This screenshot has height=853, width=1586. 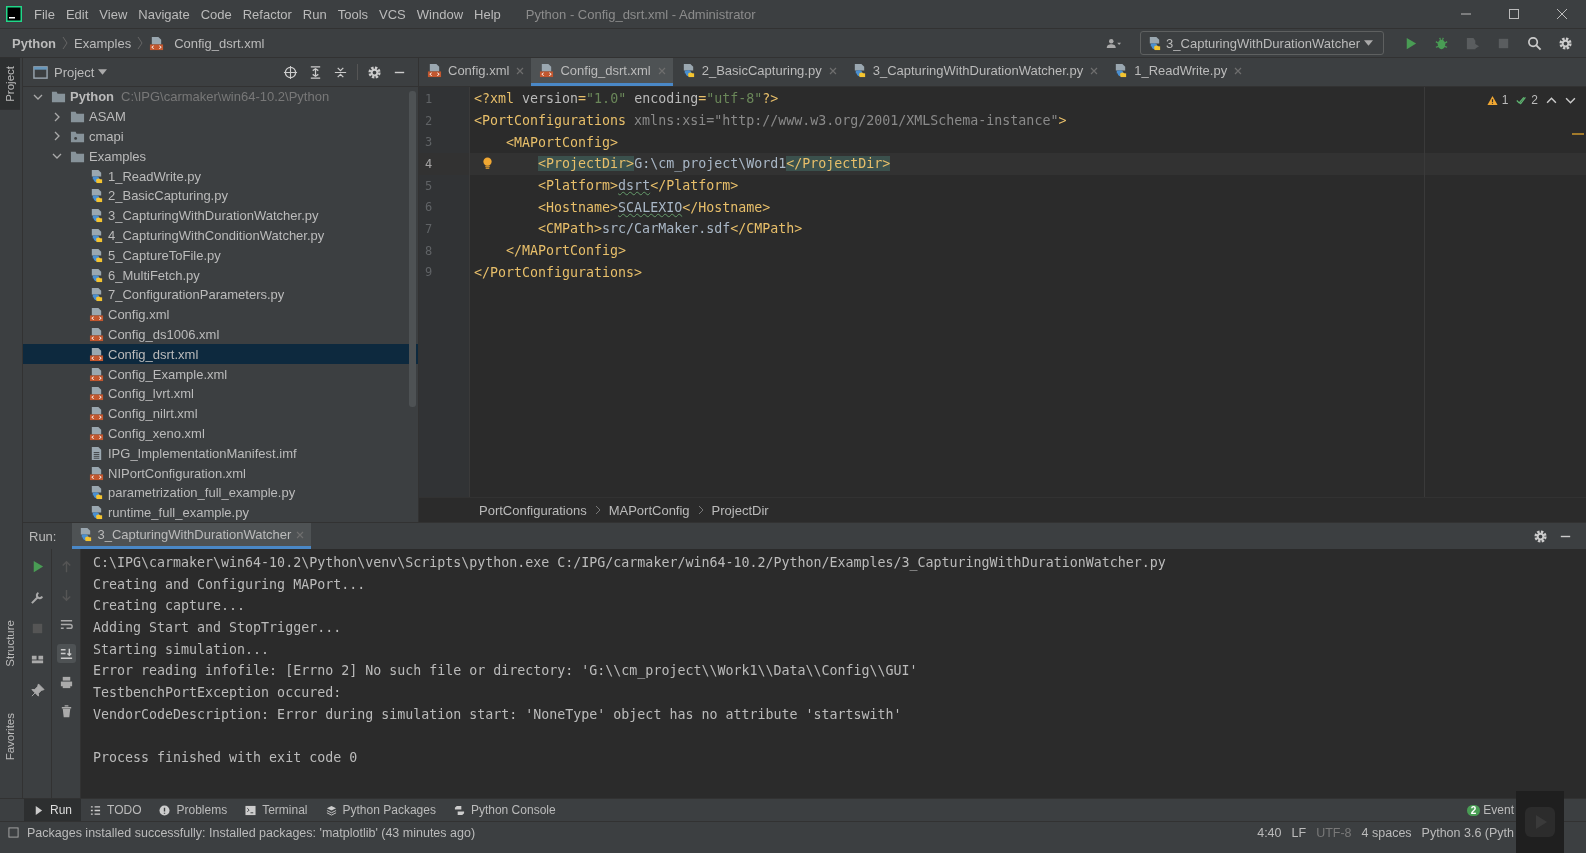 I want to click on tool-window-tab: Project, so click(x=10, y=84).